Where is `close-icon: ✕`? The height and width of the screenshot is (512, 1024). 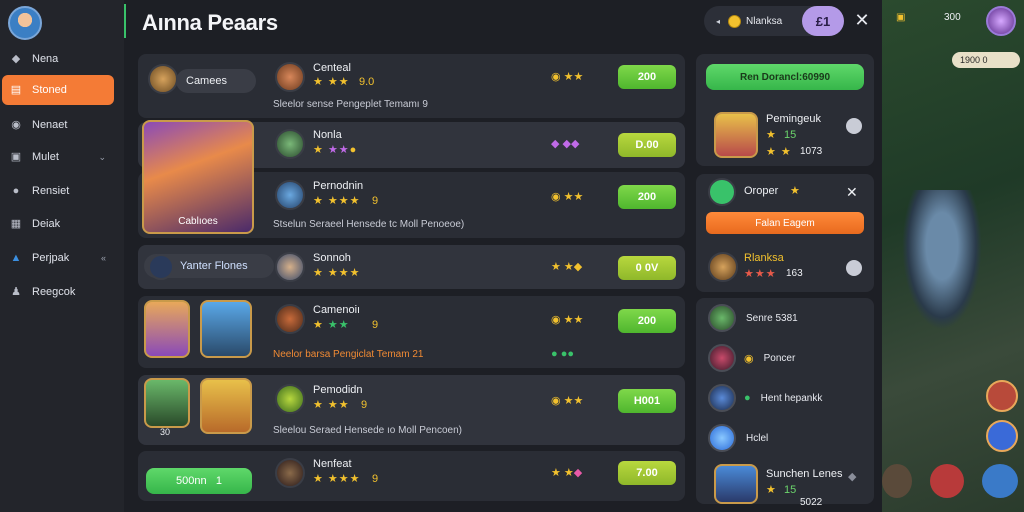 close-icon: ✕ is located at coordinates (862, 20).